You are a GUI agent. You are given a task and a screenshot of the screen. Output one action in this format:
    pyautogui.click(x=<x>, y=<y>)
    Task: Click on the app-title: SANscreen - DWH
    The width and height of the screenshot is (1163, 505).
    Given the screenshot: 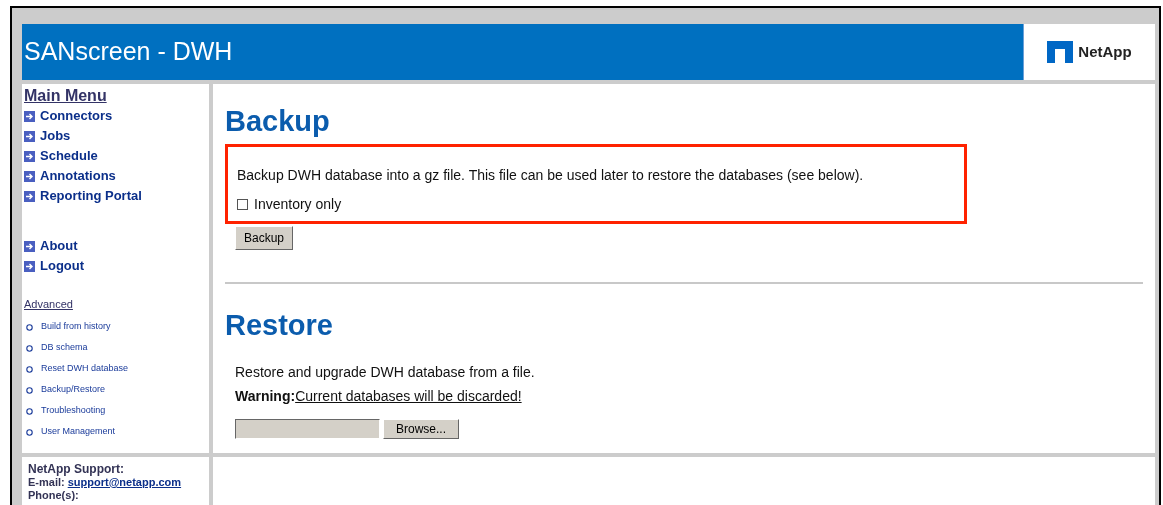 What is the action you would take?
    pyautogui.click(x=128, y=52)
    